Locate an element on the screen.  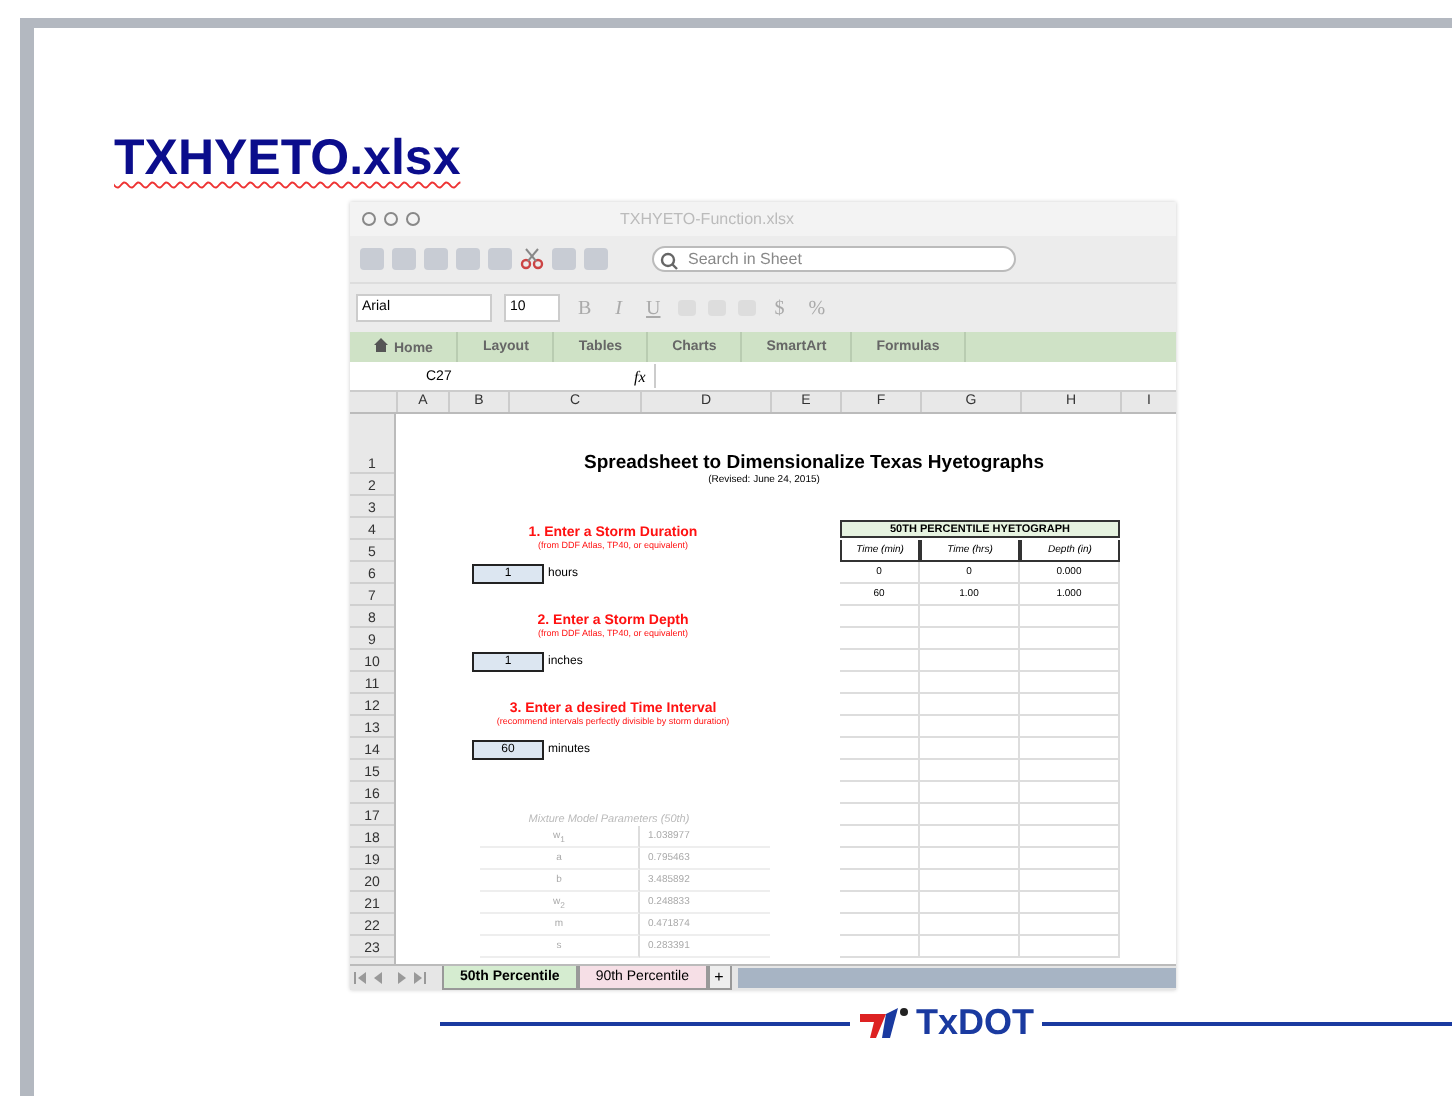
horizontal-scrollbar is located at coordinates (956, 978).